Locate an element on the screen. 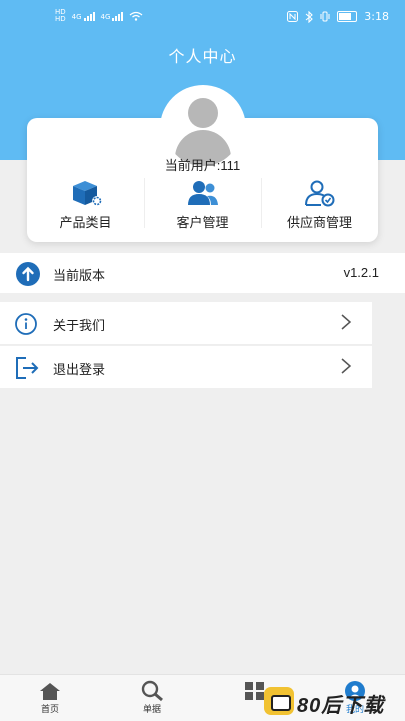 This screenshot has height=721, width=405. version-row: 当前版本 v1.2.1 is located at coordinates (202, 273).